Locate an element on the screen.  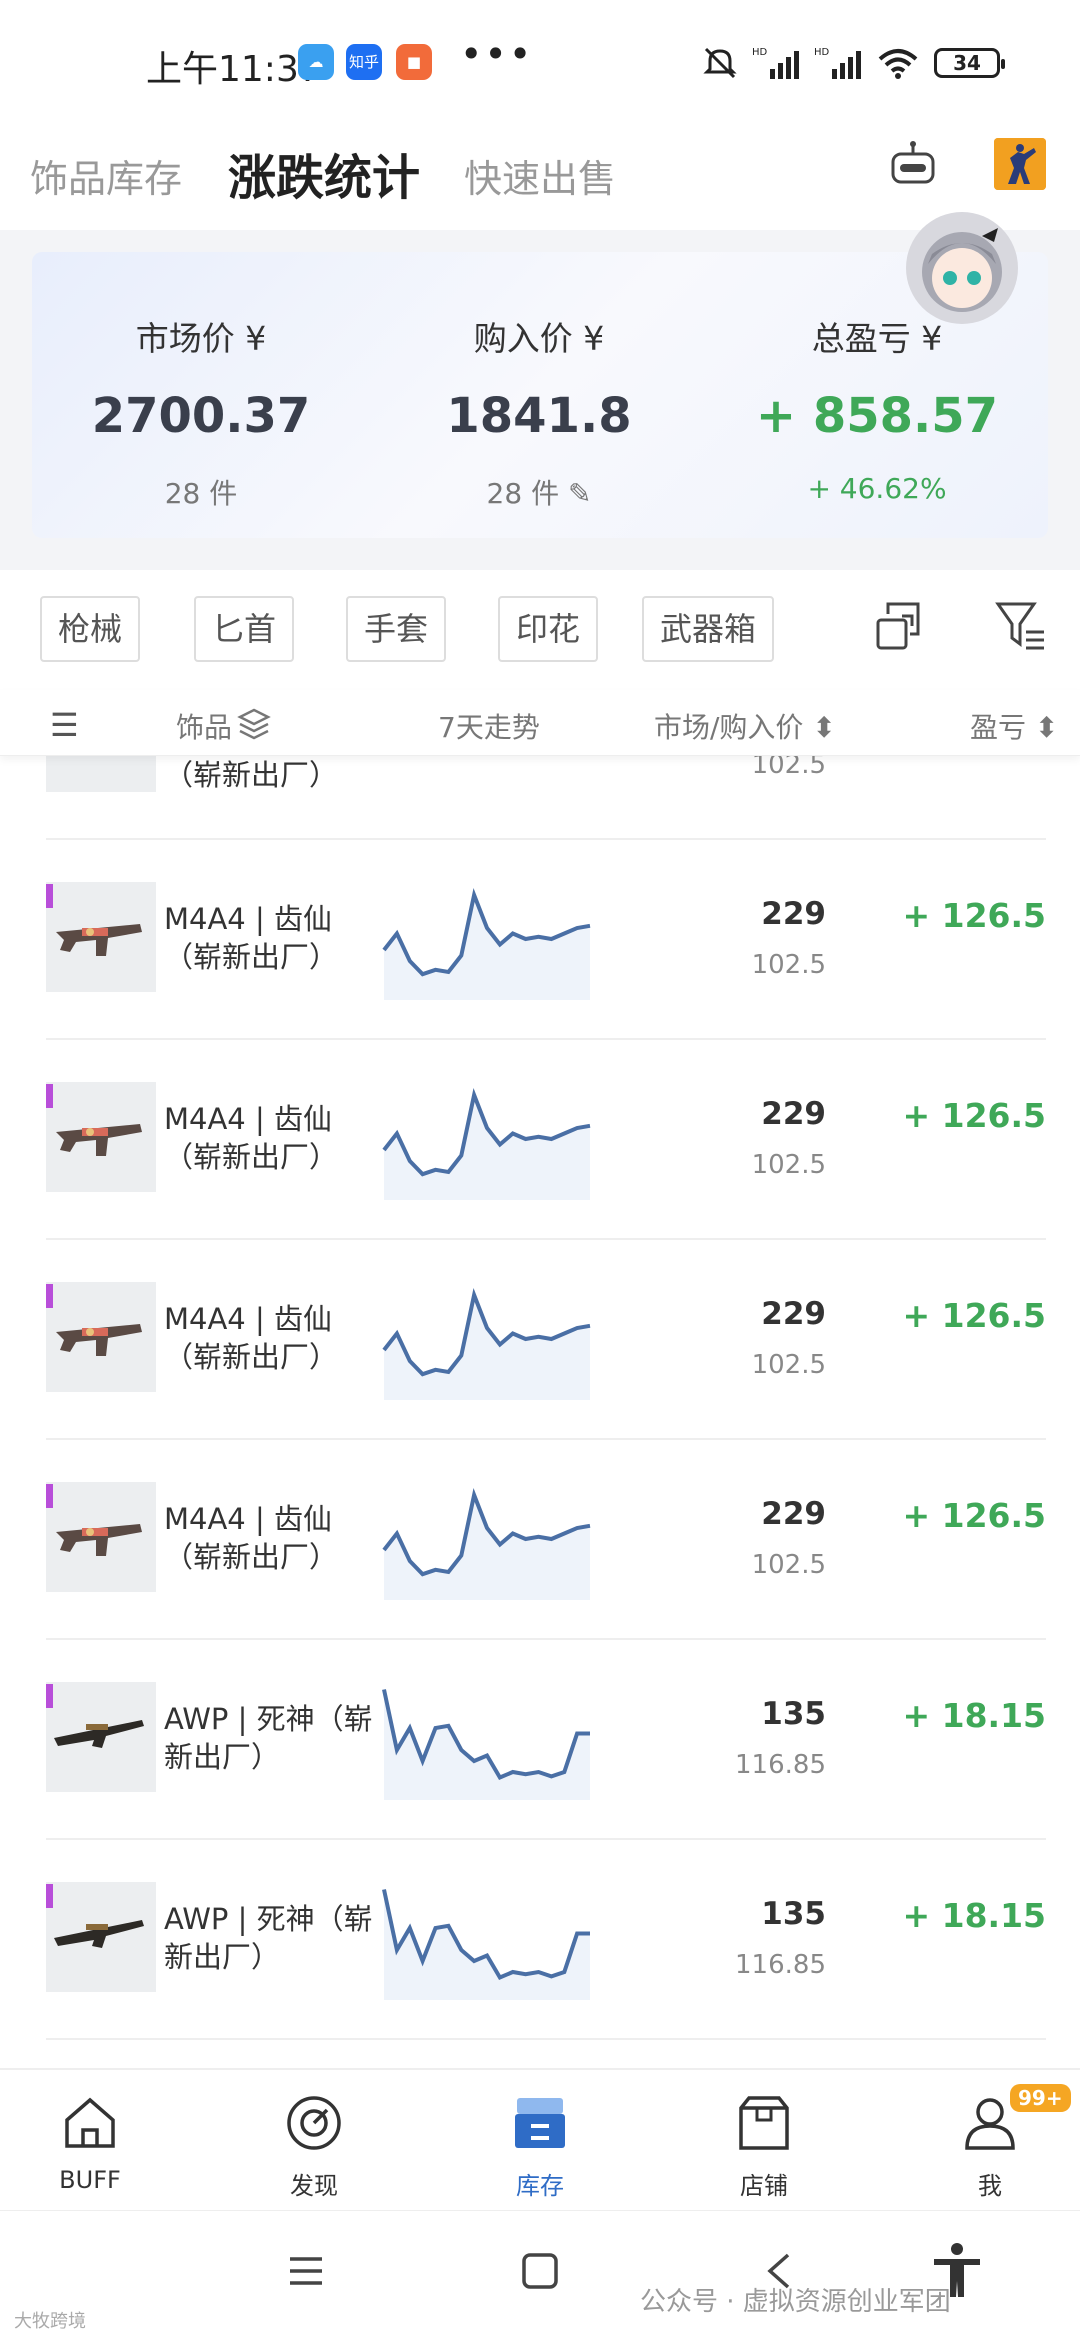
column-price-sort: 市场/购入价 ⬍ is located at coordinates (745, 726).